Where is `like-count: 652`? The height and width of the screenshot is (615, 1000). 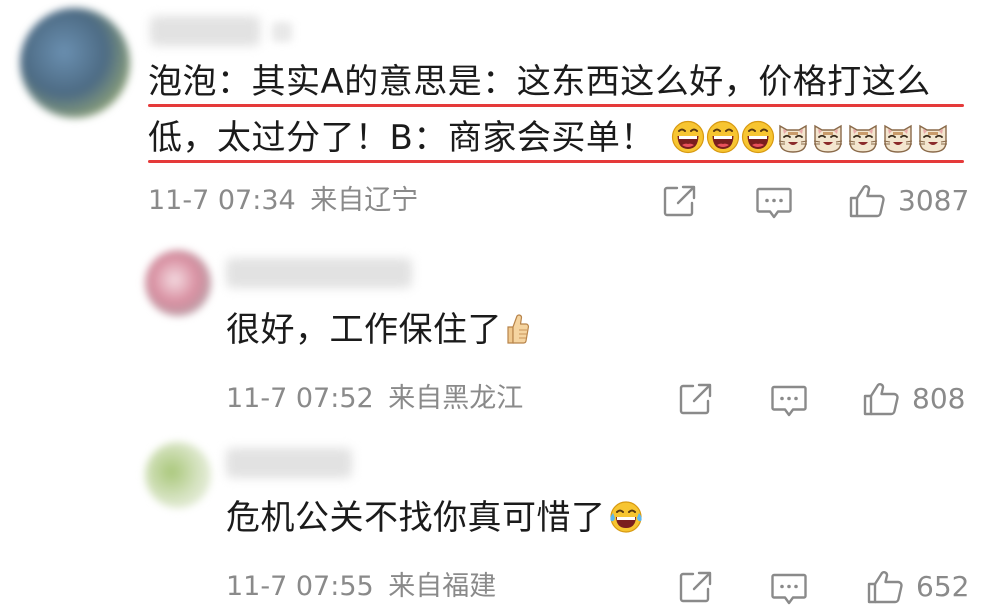 like-count: 652 is located at coordinates (943, 586).